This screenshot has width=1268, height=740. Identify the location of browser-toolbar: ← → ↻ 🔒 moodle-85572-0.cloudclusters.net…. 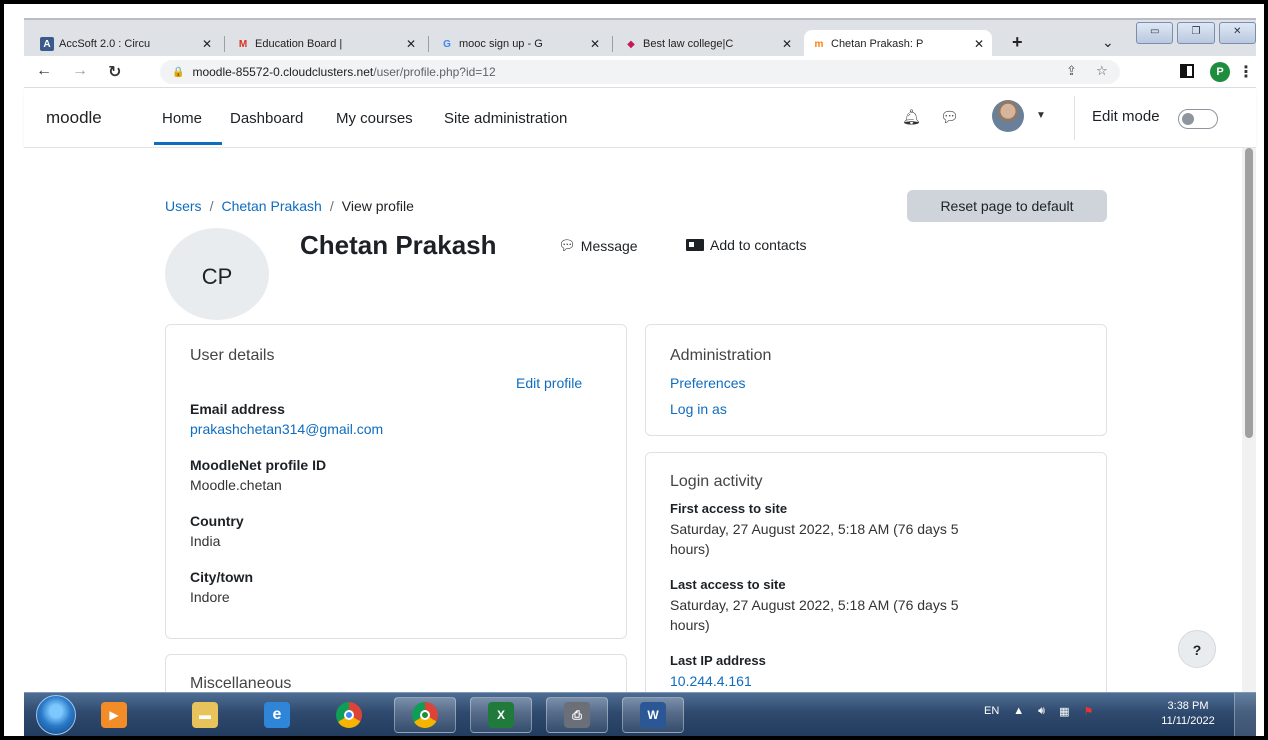
(640, 72).